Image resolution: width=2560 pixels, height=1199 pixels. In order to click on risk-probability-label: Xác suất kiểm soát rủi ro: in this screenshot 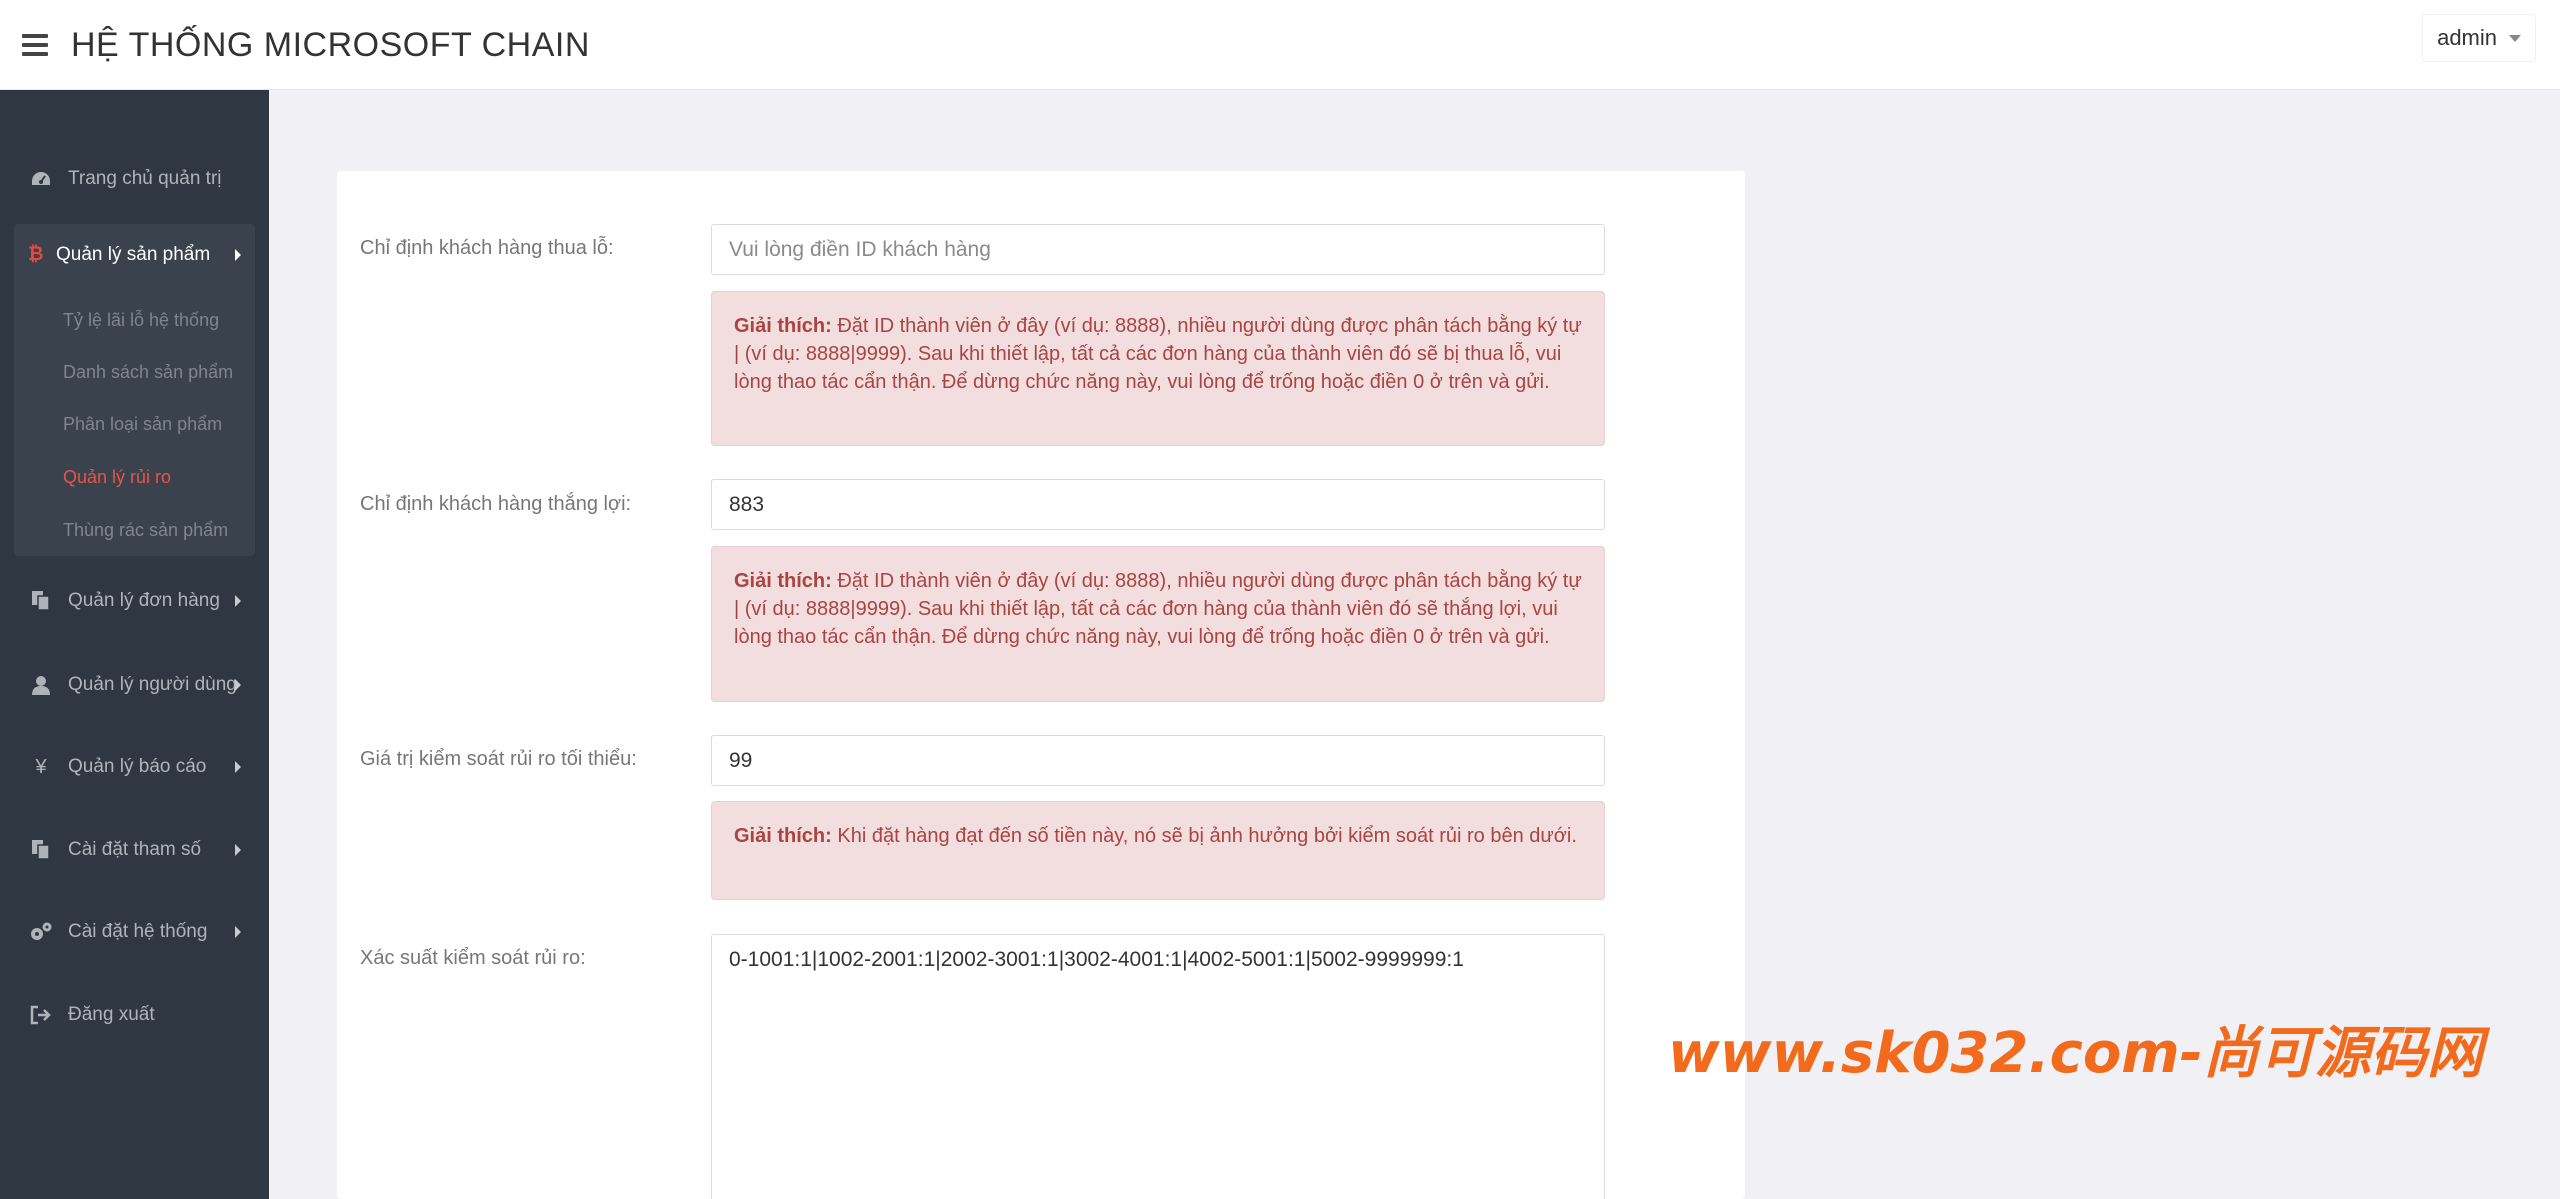, I will do `click(473, 958)`.